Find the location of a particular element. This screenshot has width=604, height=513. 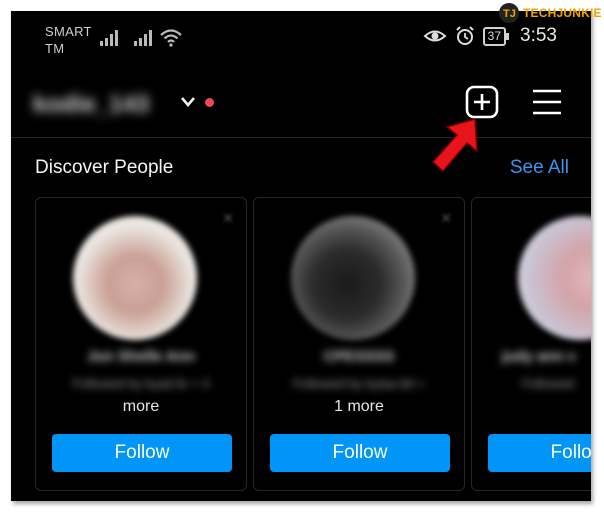

profile-username: kodie_143 is located at coordinates (91, 105).